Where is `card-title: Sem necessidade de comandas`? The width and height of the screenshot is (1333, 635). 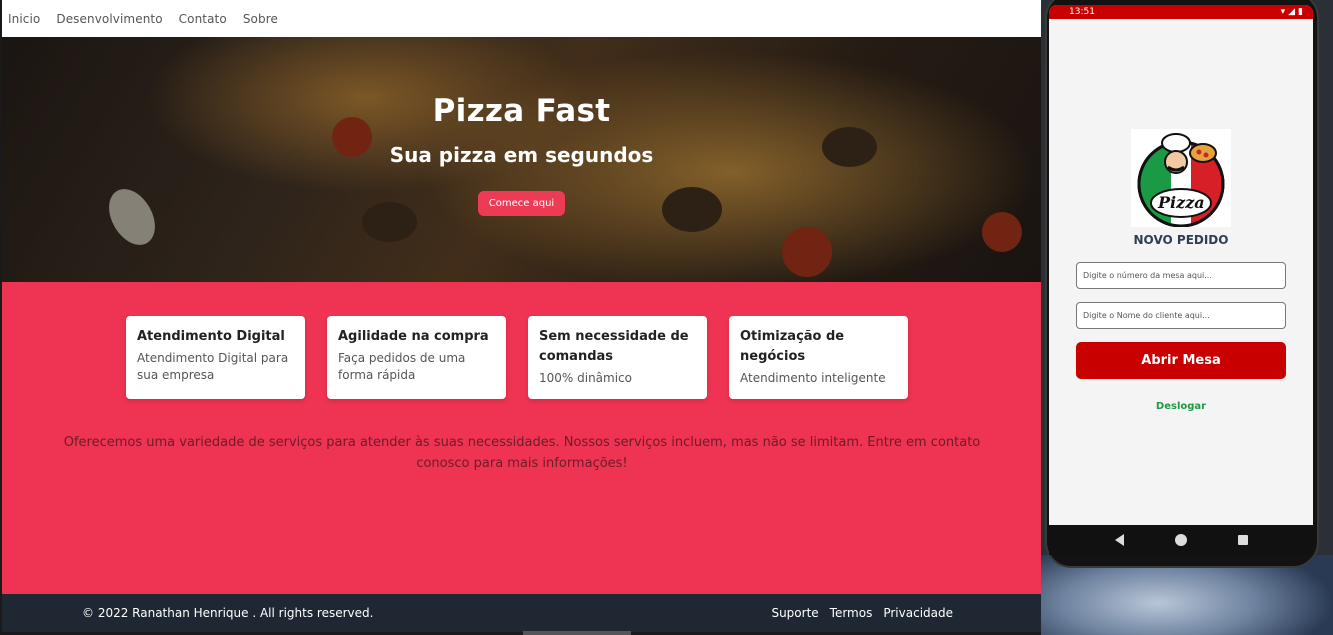
card-title: Sem necessidade de comandas is located at coordinates (614, 346).